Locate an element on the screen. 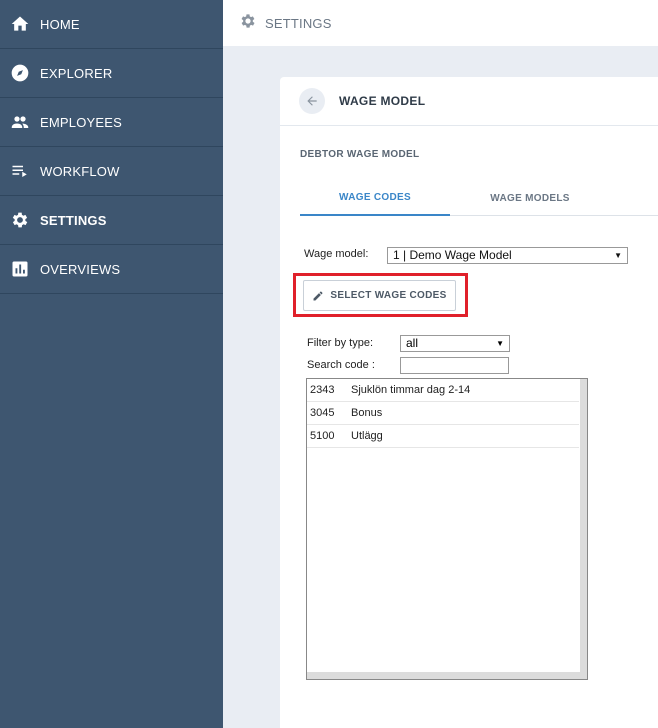 The width and height of the screenshot is (658, 728). wage-code-name: Sjuklön timmar dag 2-14 is located at coordinates (411, 390).